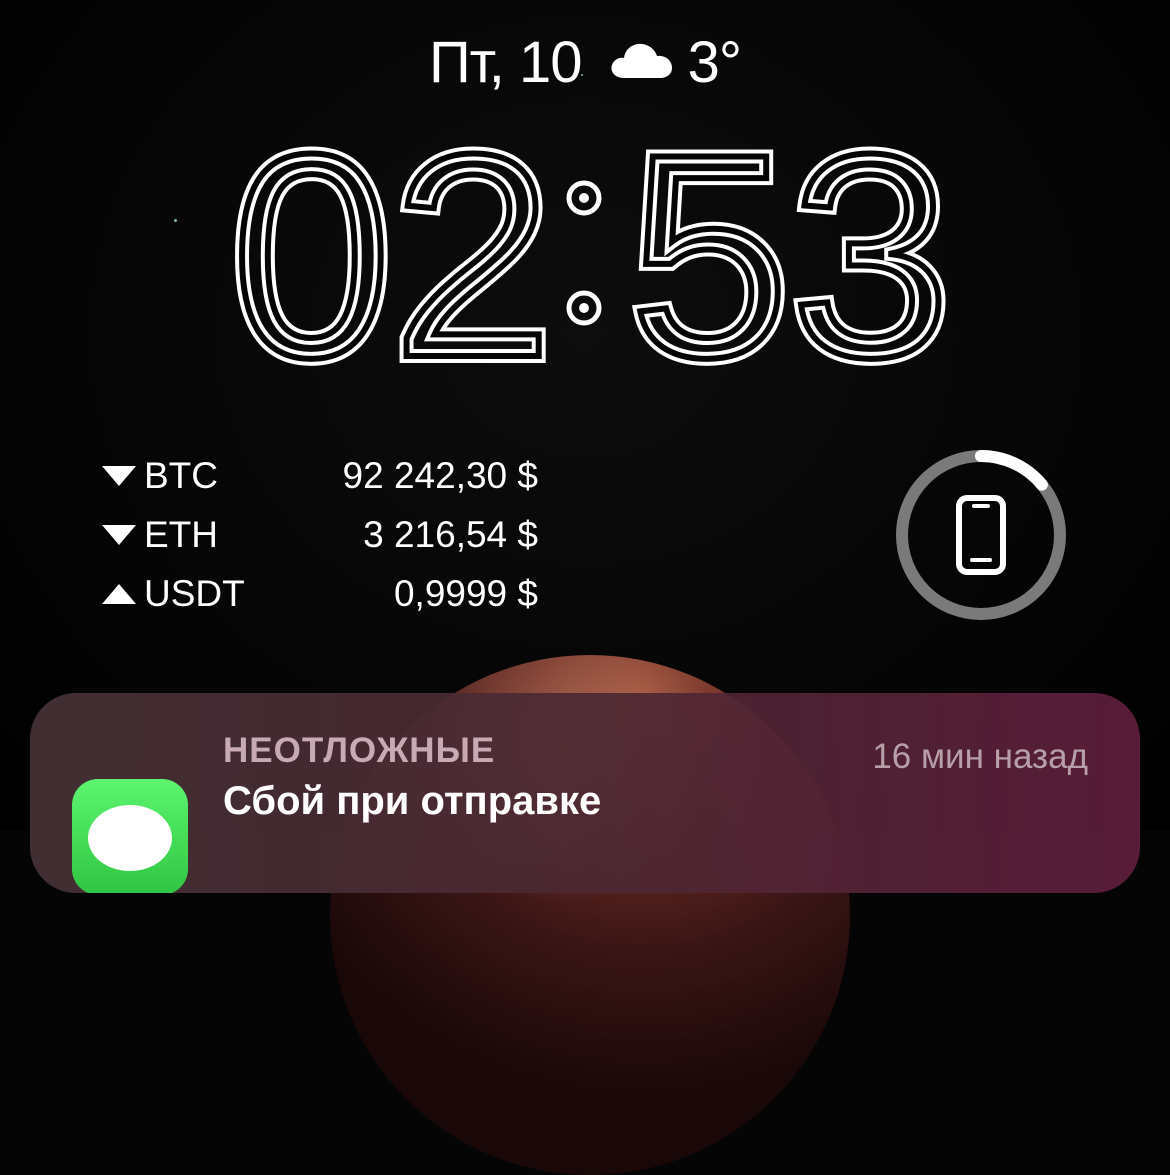 This screenshot has height=1175, width=1170. Describe the element at coordinates (450, 534) in the screenshot. I see `crypto-price: 3 216,54 $` at that location.